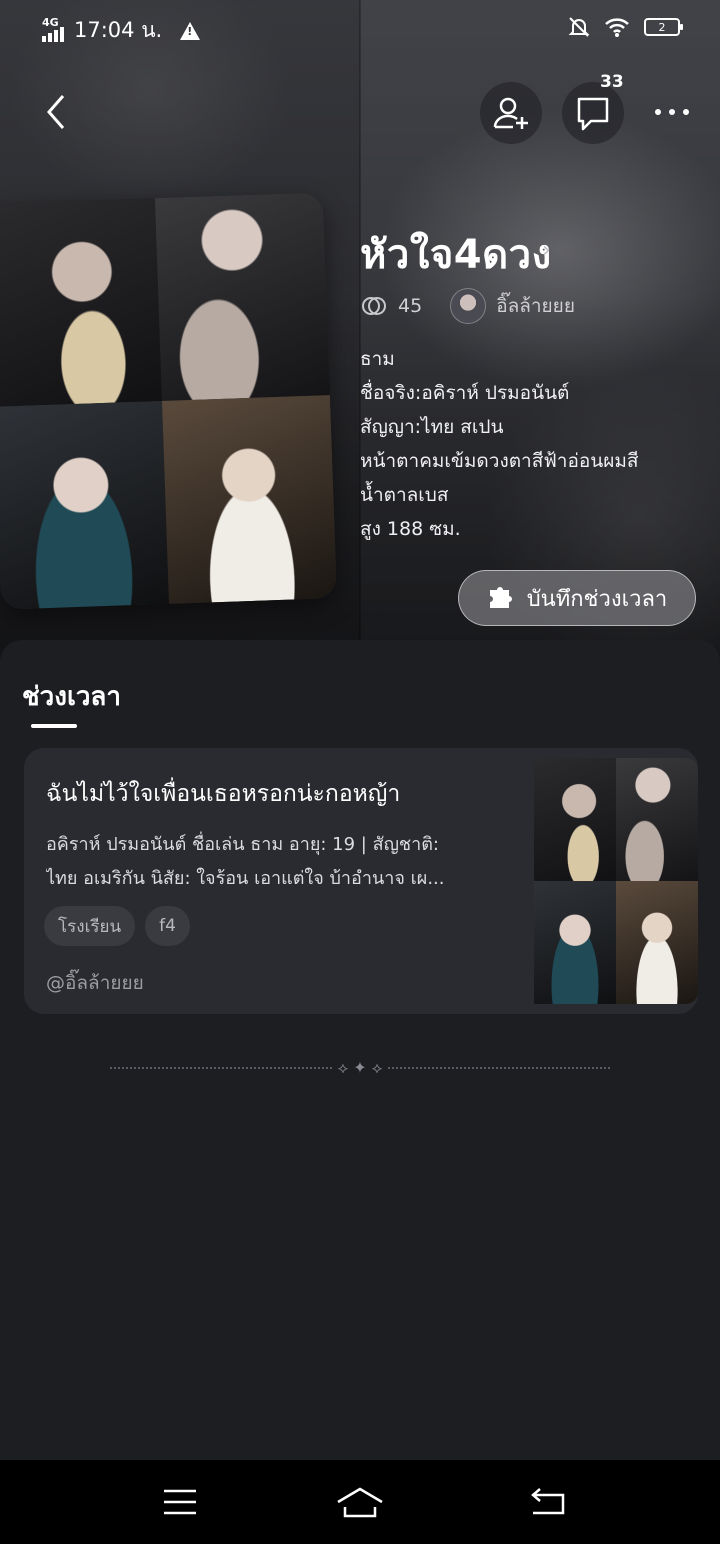 Image resolution: width=720 pixels, height=1544 pixels. I want to click on description-line: ธาม, so click(377, 359).